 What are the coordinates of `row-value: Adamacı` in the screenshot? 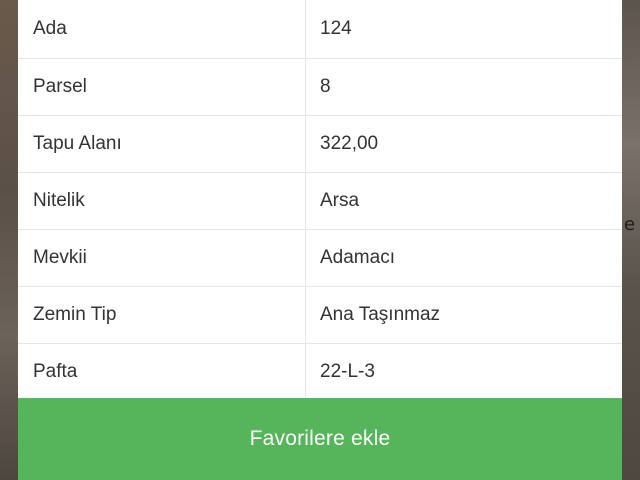 It's located at (357, 257).